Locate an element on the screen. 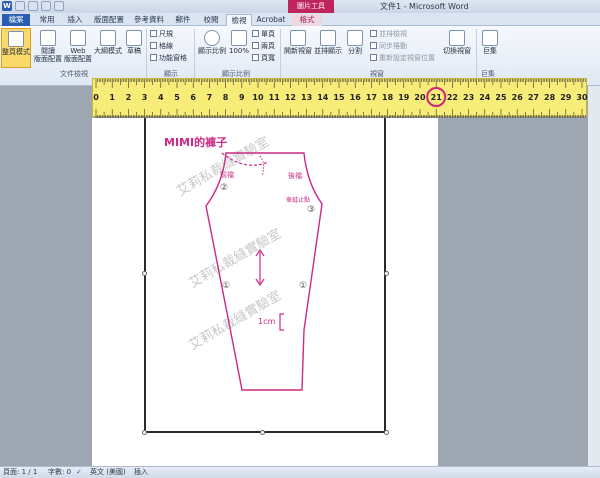 The width and height of the screenshot is (600, 478). picture-tools-label: 圖片工具 is located at coordinates (311, 6).